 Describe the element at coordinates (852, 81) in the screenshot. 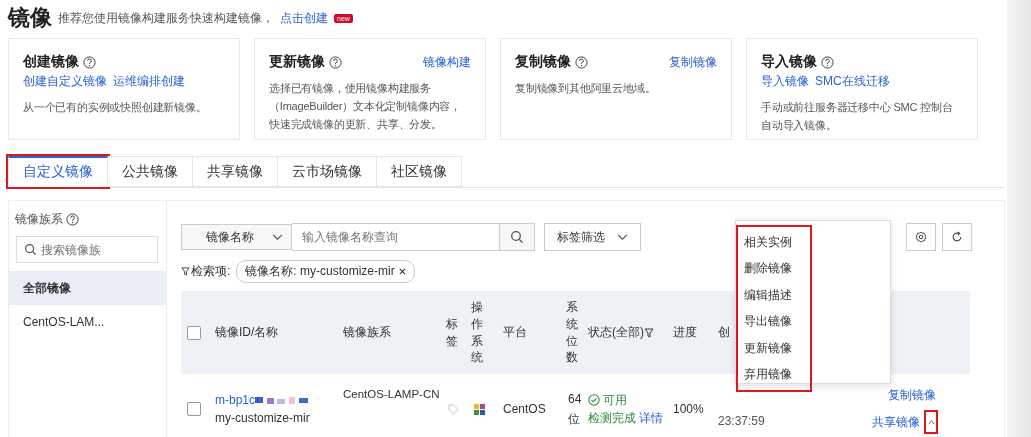

I see `card-link: SMC在线迁移` at that location.